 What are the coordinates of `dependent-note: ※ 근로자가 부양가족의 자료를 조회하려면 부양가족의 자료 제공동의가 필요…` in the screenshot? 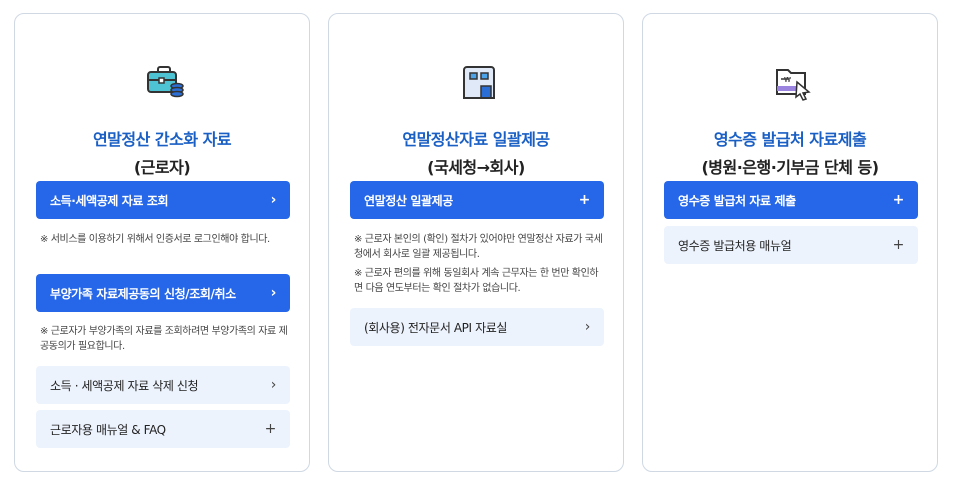 It's located at (164, 339).